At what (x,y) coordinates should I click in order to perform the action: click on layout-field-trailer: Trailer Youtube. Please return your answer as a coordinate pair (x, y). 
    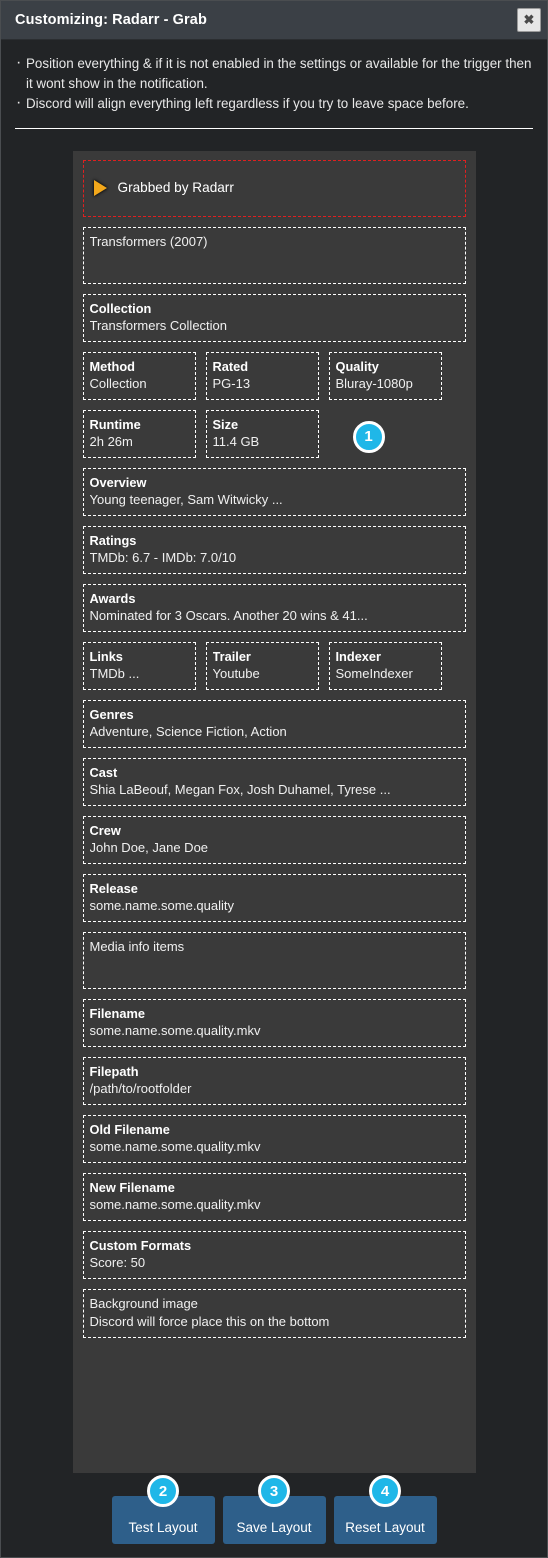
    Looking at the image, I should click on (262, 665).